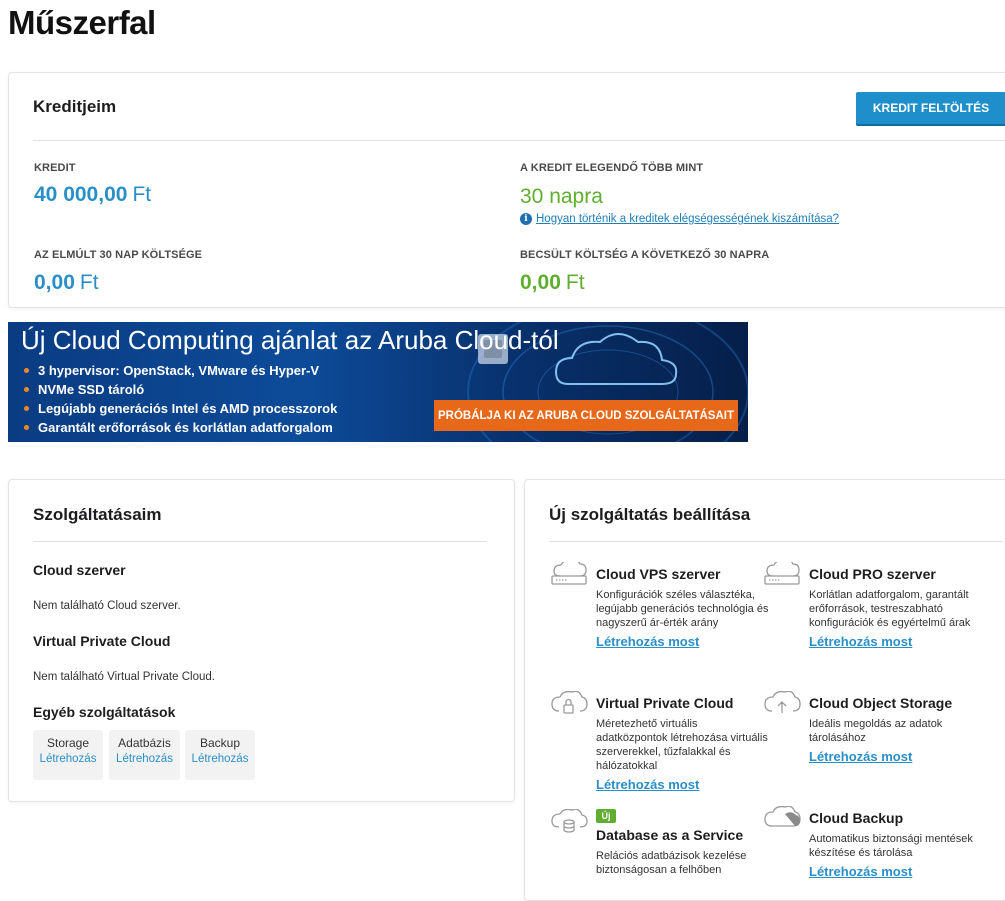 Image resolution: width=1005 pixels, height=901 pixels. Describe the element at coordinates (68, 759) in the screenshot. I see `storage-create-link: Létrehozás` at that location.